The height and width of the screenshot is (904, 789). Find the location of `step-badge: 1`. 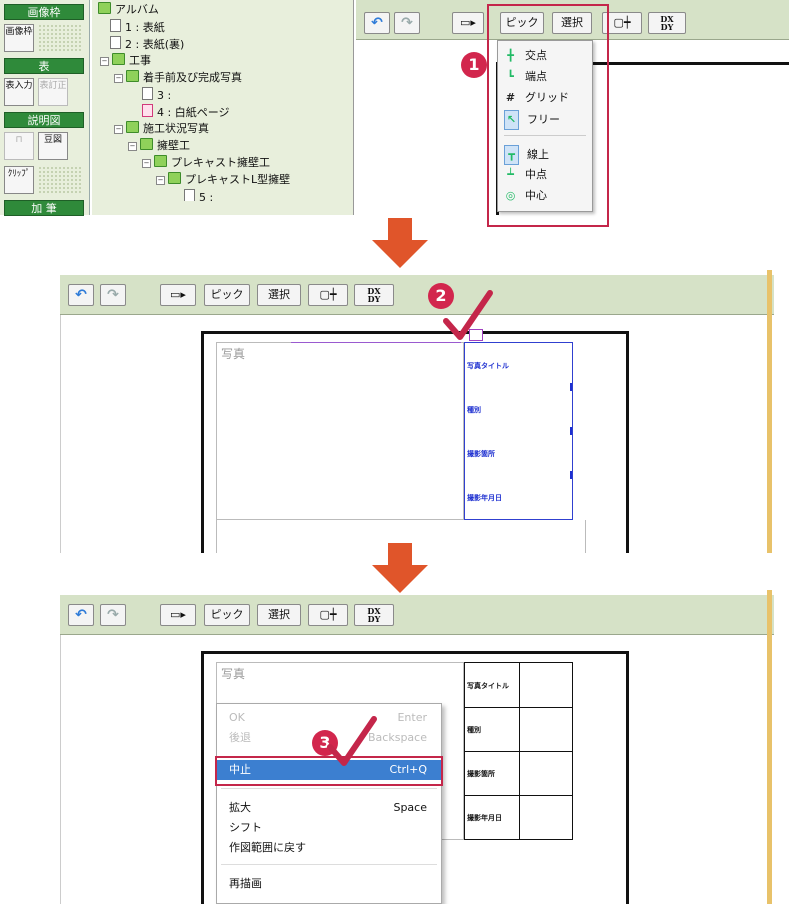

step-badge: 1 is located at coordinates (474, 65).